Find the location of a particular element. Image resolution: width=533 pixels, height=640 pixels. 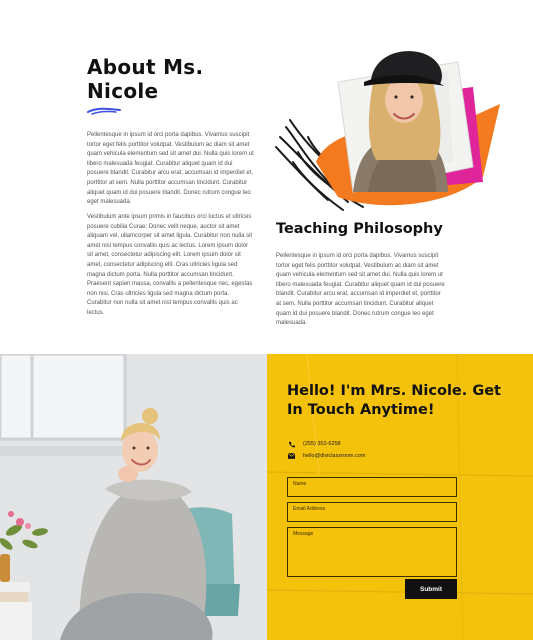

phone-row: (255) 352-6258 is located at coordinates (314, 444).